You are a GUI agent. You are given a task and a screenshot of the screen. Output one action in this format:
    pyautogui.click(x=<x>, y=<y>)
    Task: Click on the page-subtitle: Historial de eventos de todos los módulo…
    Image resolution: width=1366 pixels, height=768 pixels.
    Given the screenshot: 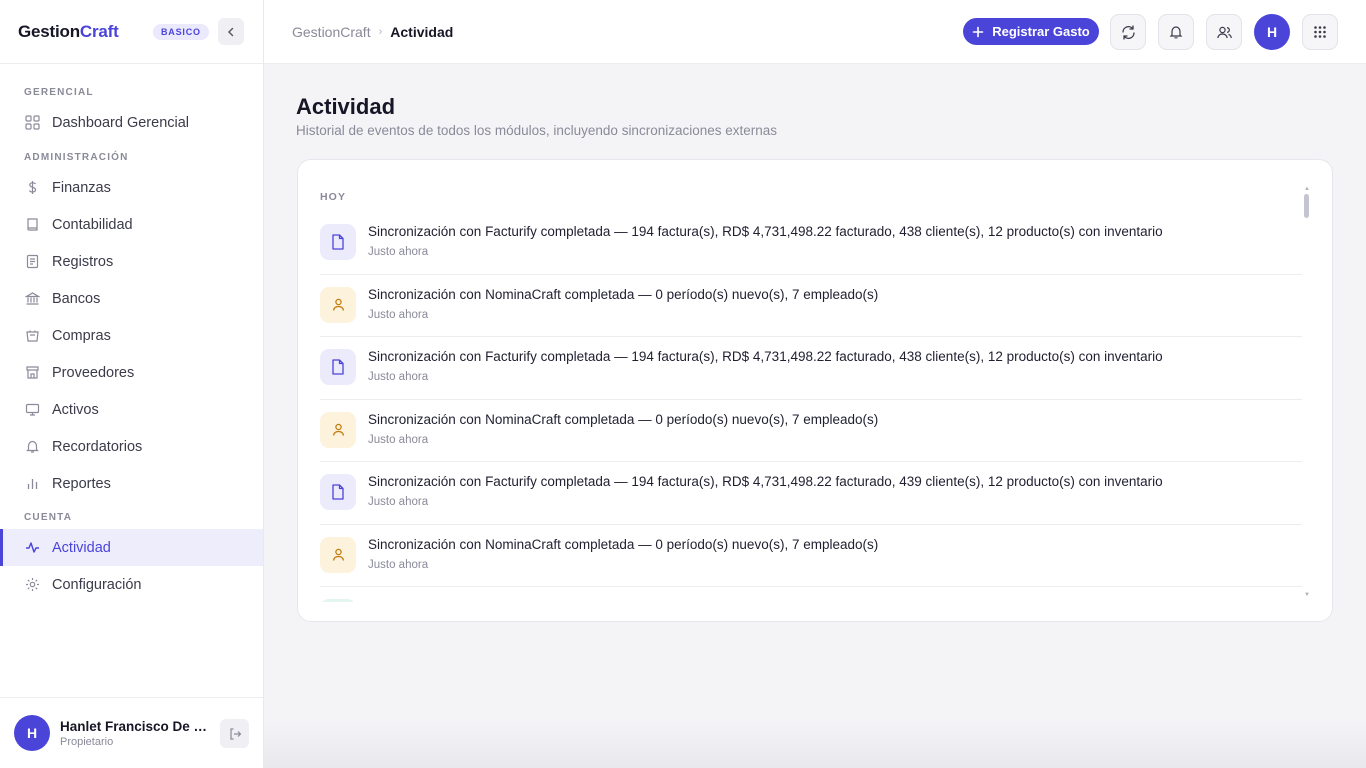 What is the action you would take?
    pyautogui.click(x=537, y=130)
    